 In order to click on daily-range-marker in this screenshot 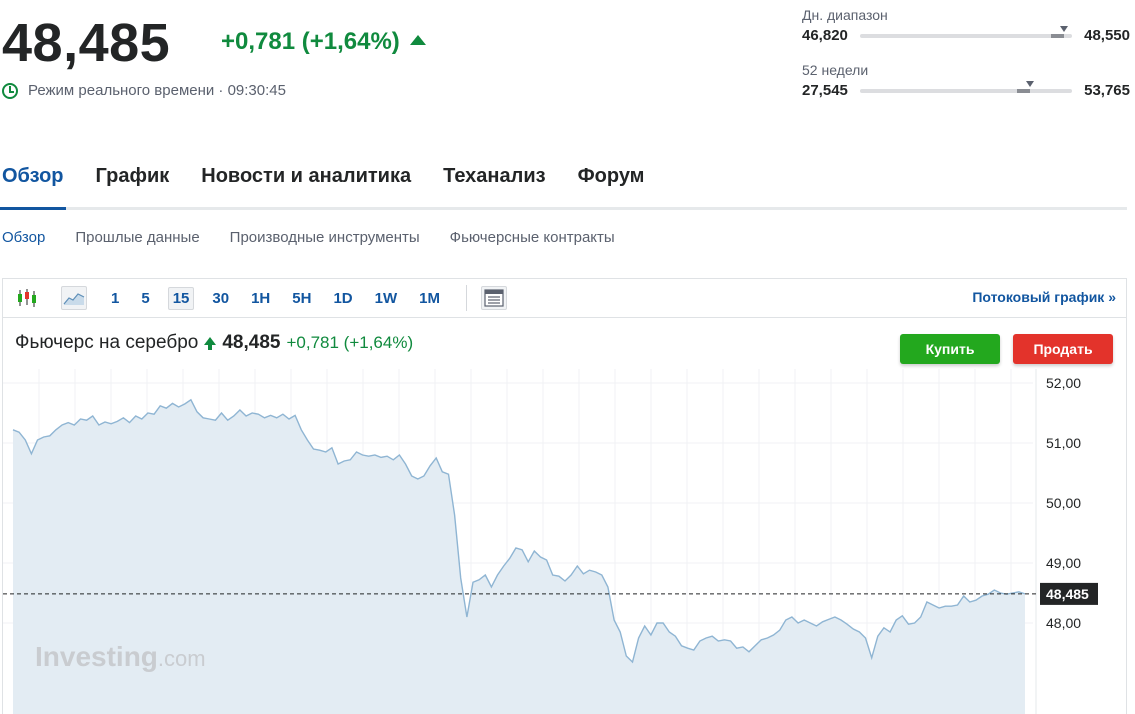, I will do `click(1063, 28)`.